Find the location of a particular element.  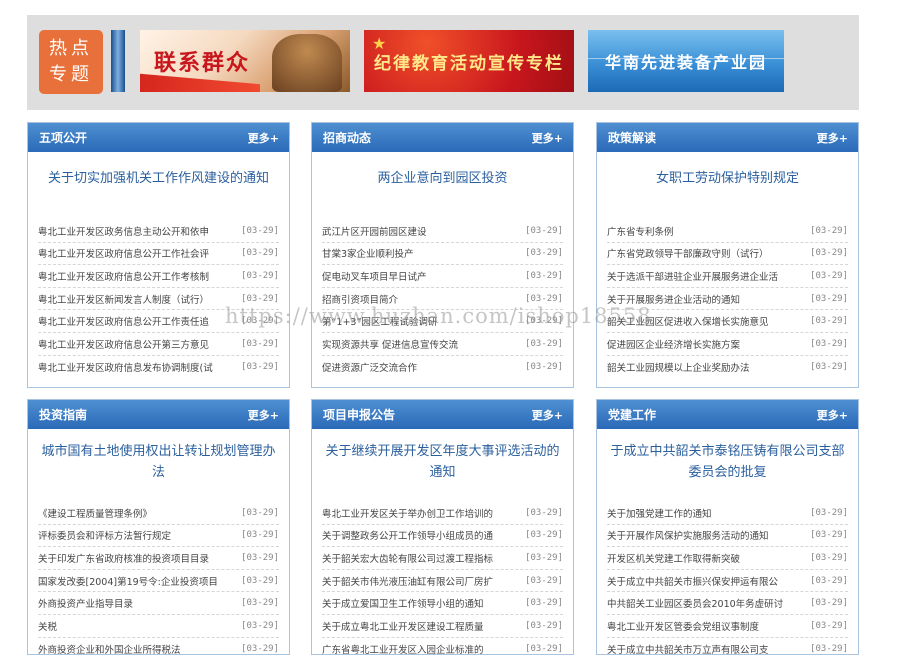

panel-title: 五项公开 is located at coordinates (63, 137).